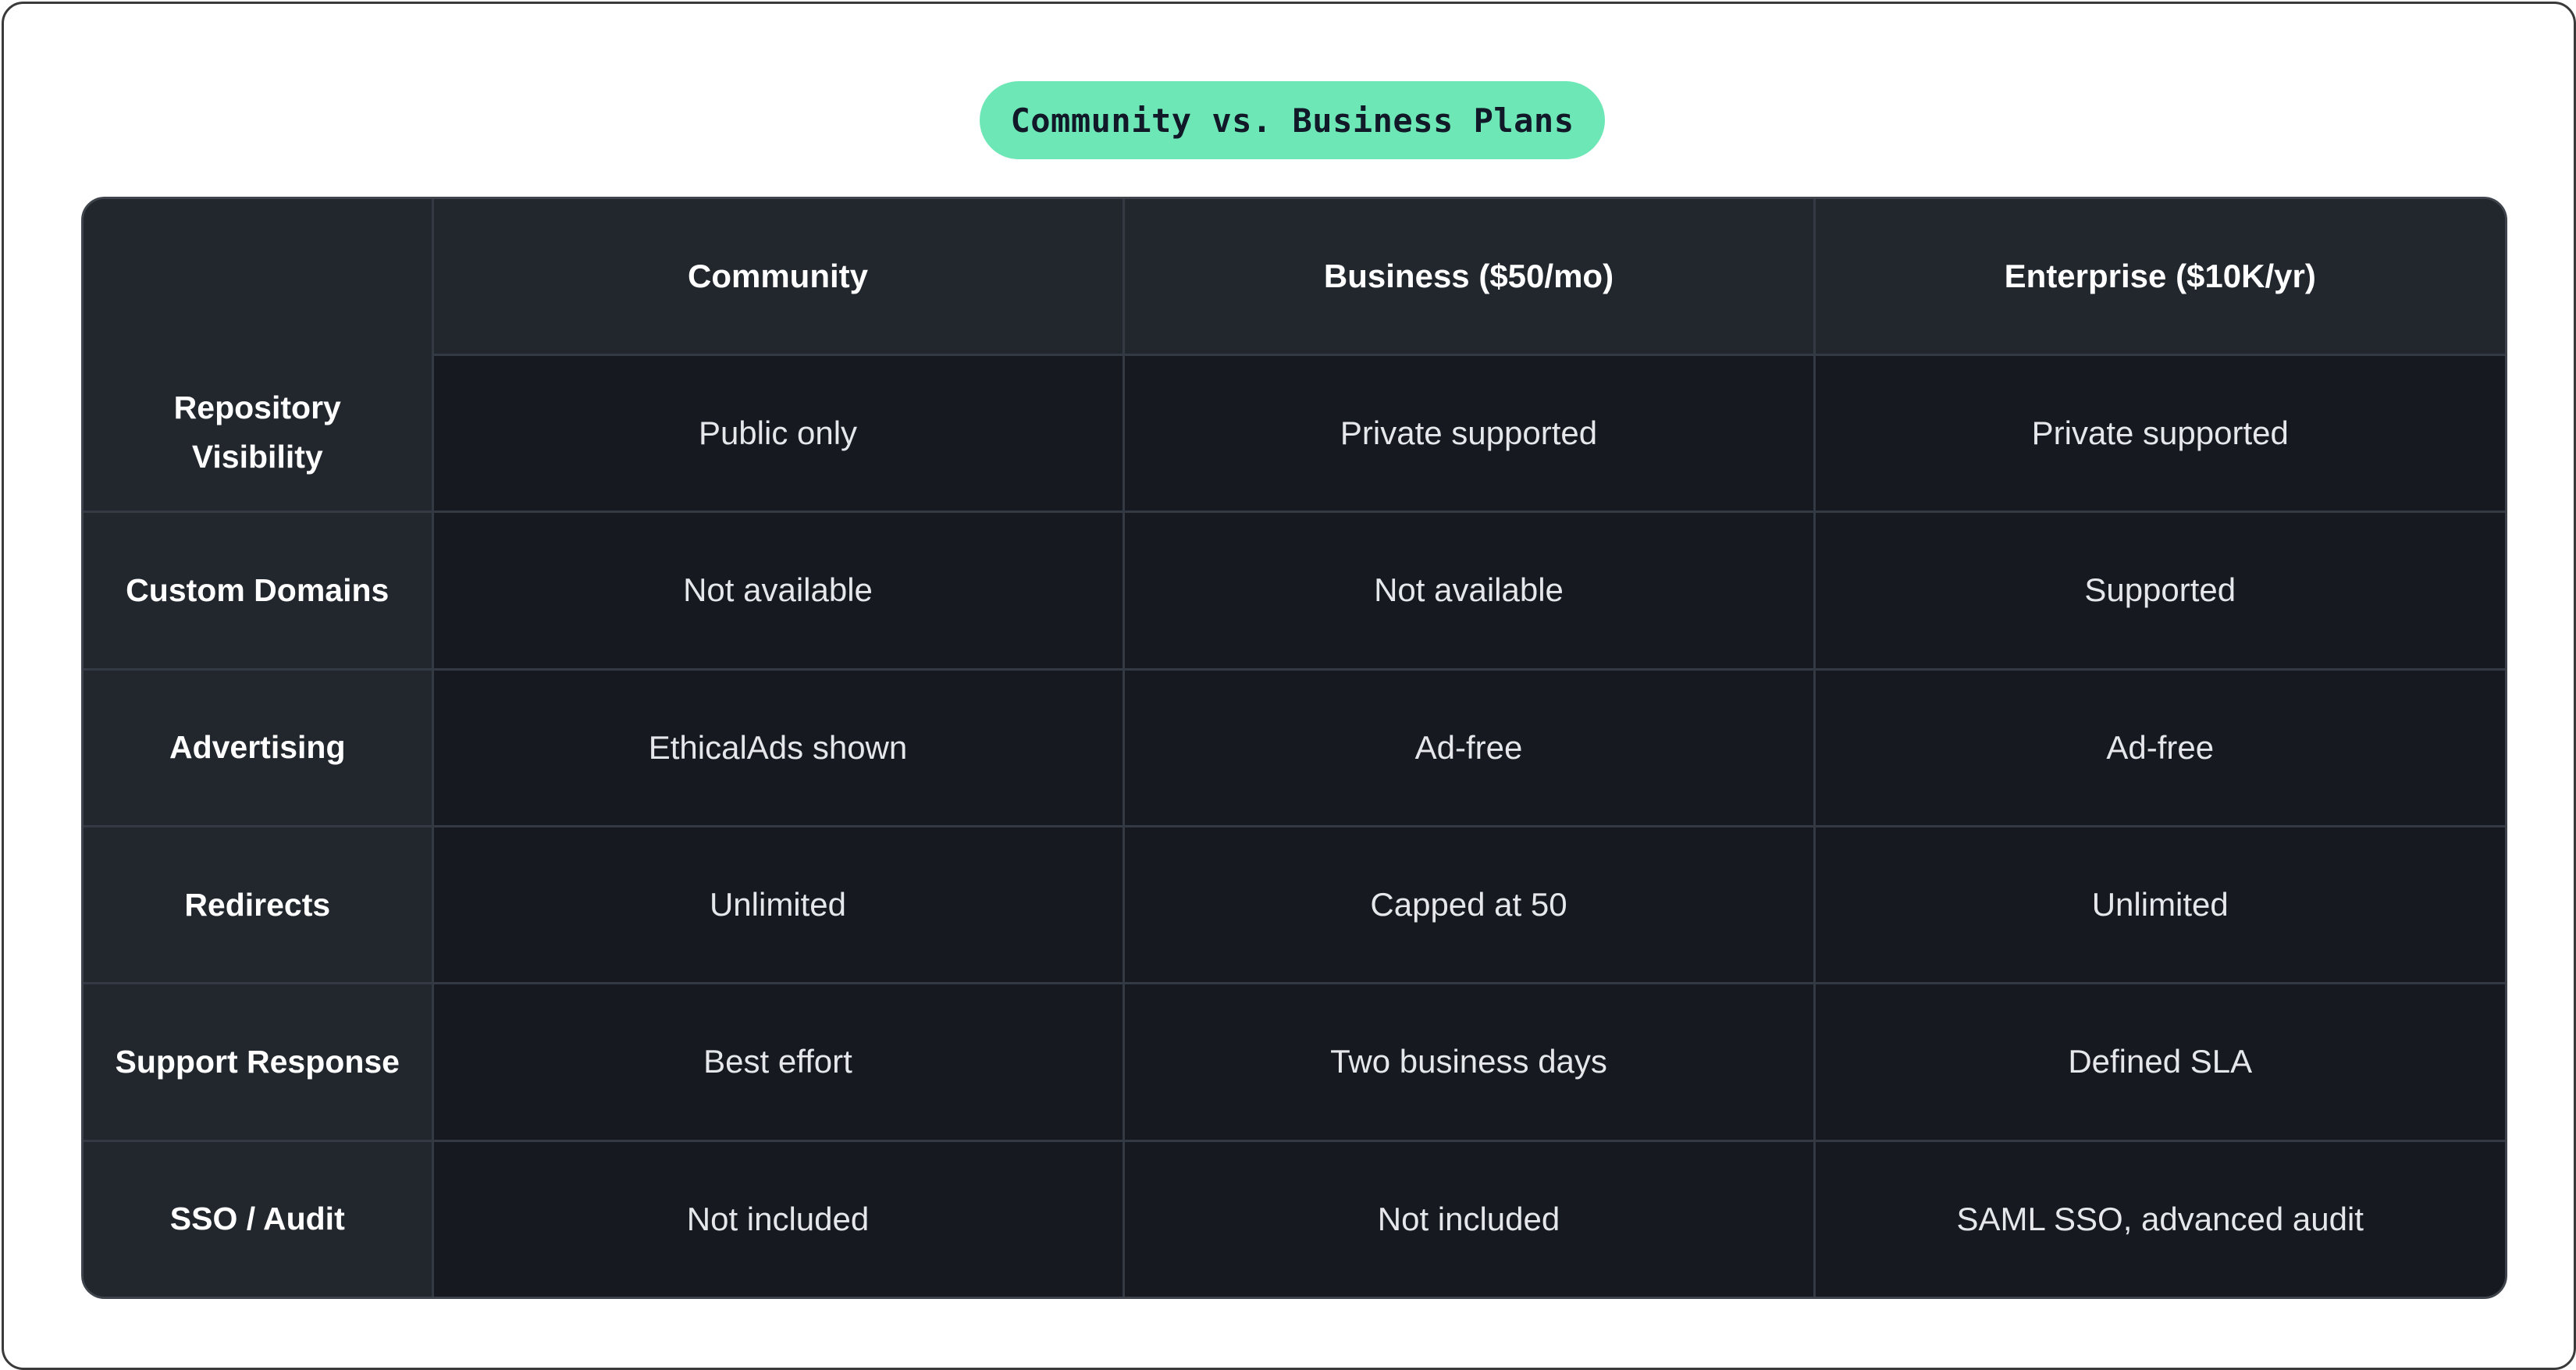  What do you see at coordinates (1469, 1062) in the screenshot?
I see `table-cell: Two business days` at bounding box center [1469, 1062].